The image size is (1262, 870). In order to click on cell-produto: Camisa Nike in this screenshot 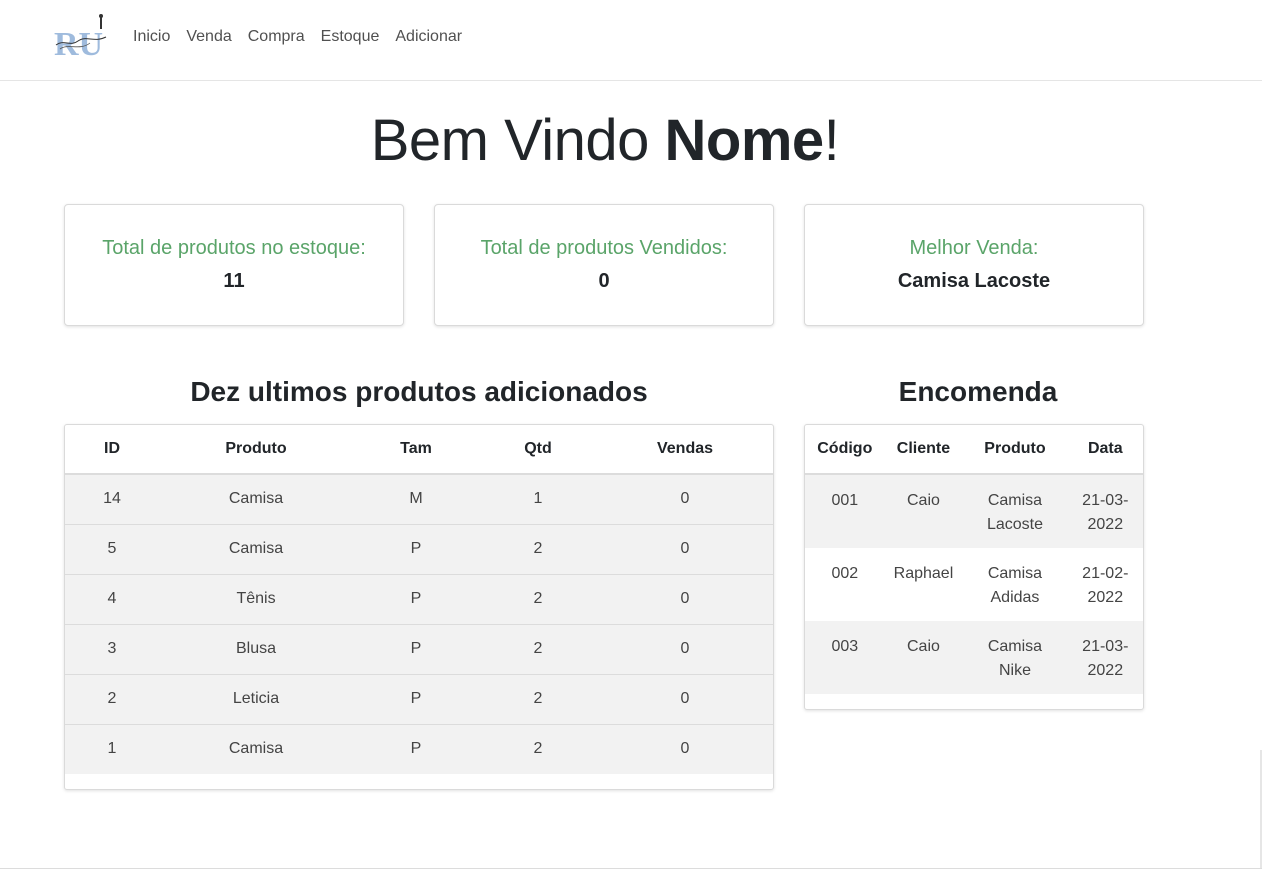, I will do `click(1015, 657)`.